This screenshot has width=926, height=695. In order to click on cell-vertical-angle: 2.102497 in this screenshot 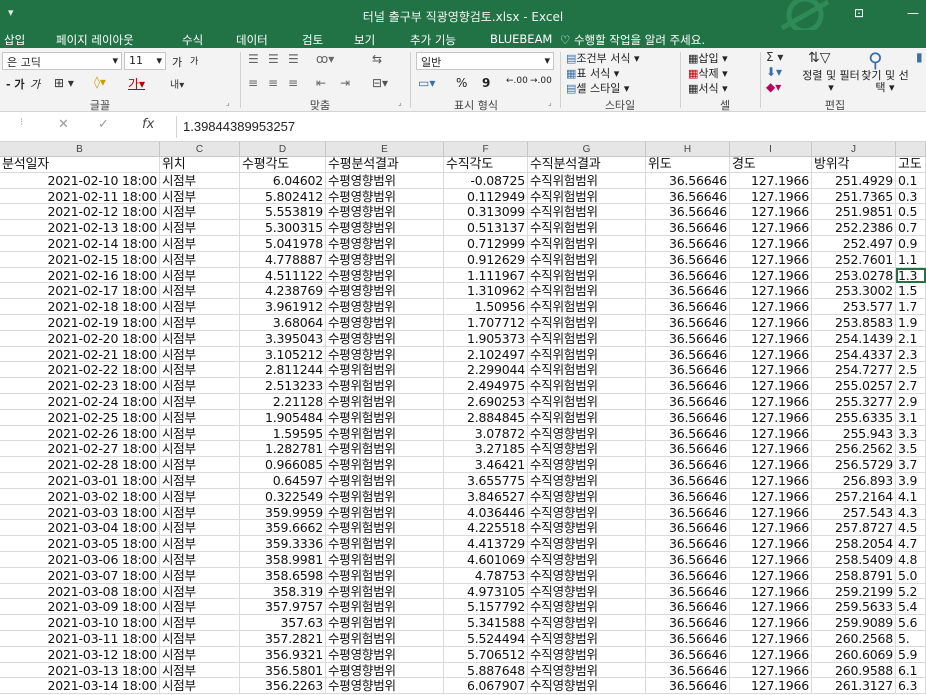, I will do `click(486, 354)`.